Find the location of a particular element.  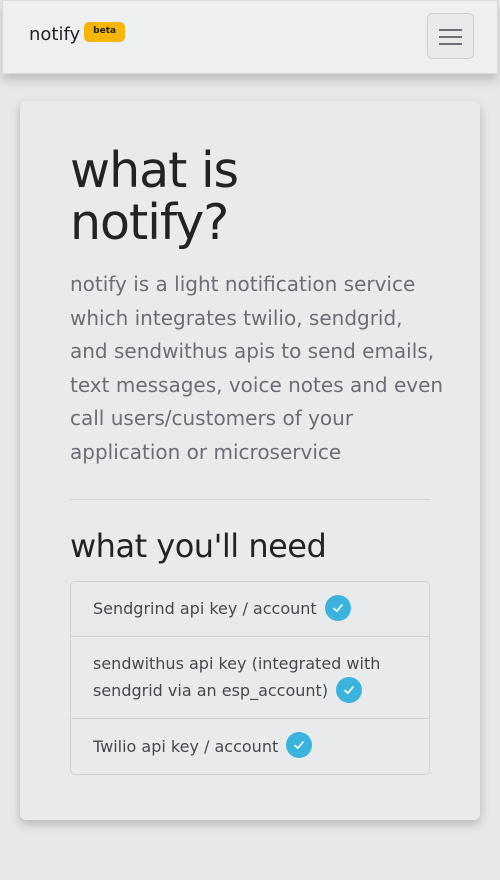

list-item: Sendgrind api key / account is located at coordinates (250, 609).